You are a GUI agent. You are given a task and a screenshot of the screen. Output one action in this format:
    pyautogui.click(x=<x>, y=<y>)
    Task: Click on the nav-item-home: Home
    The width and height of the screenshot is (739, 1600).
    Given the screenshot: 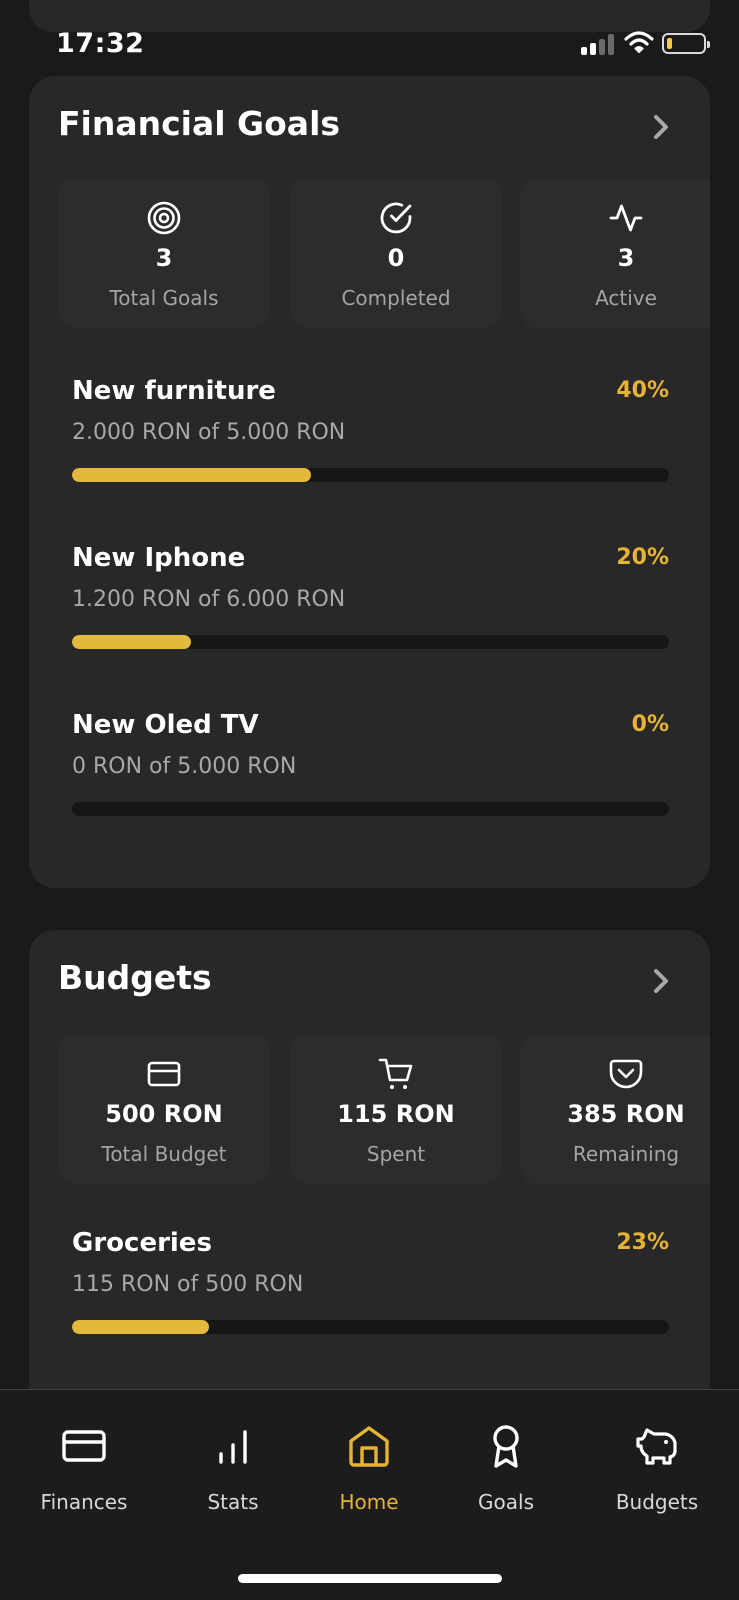 What is the action you would take?
    pyautogui.click(x=369, y=1475)
    